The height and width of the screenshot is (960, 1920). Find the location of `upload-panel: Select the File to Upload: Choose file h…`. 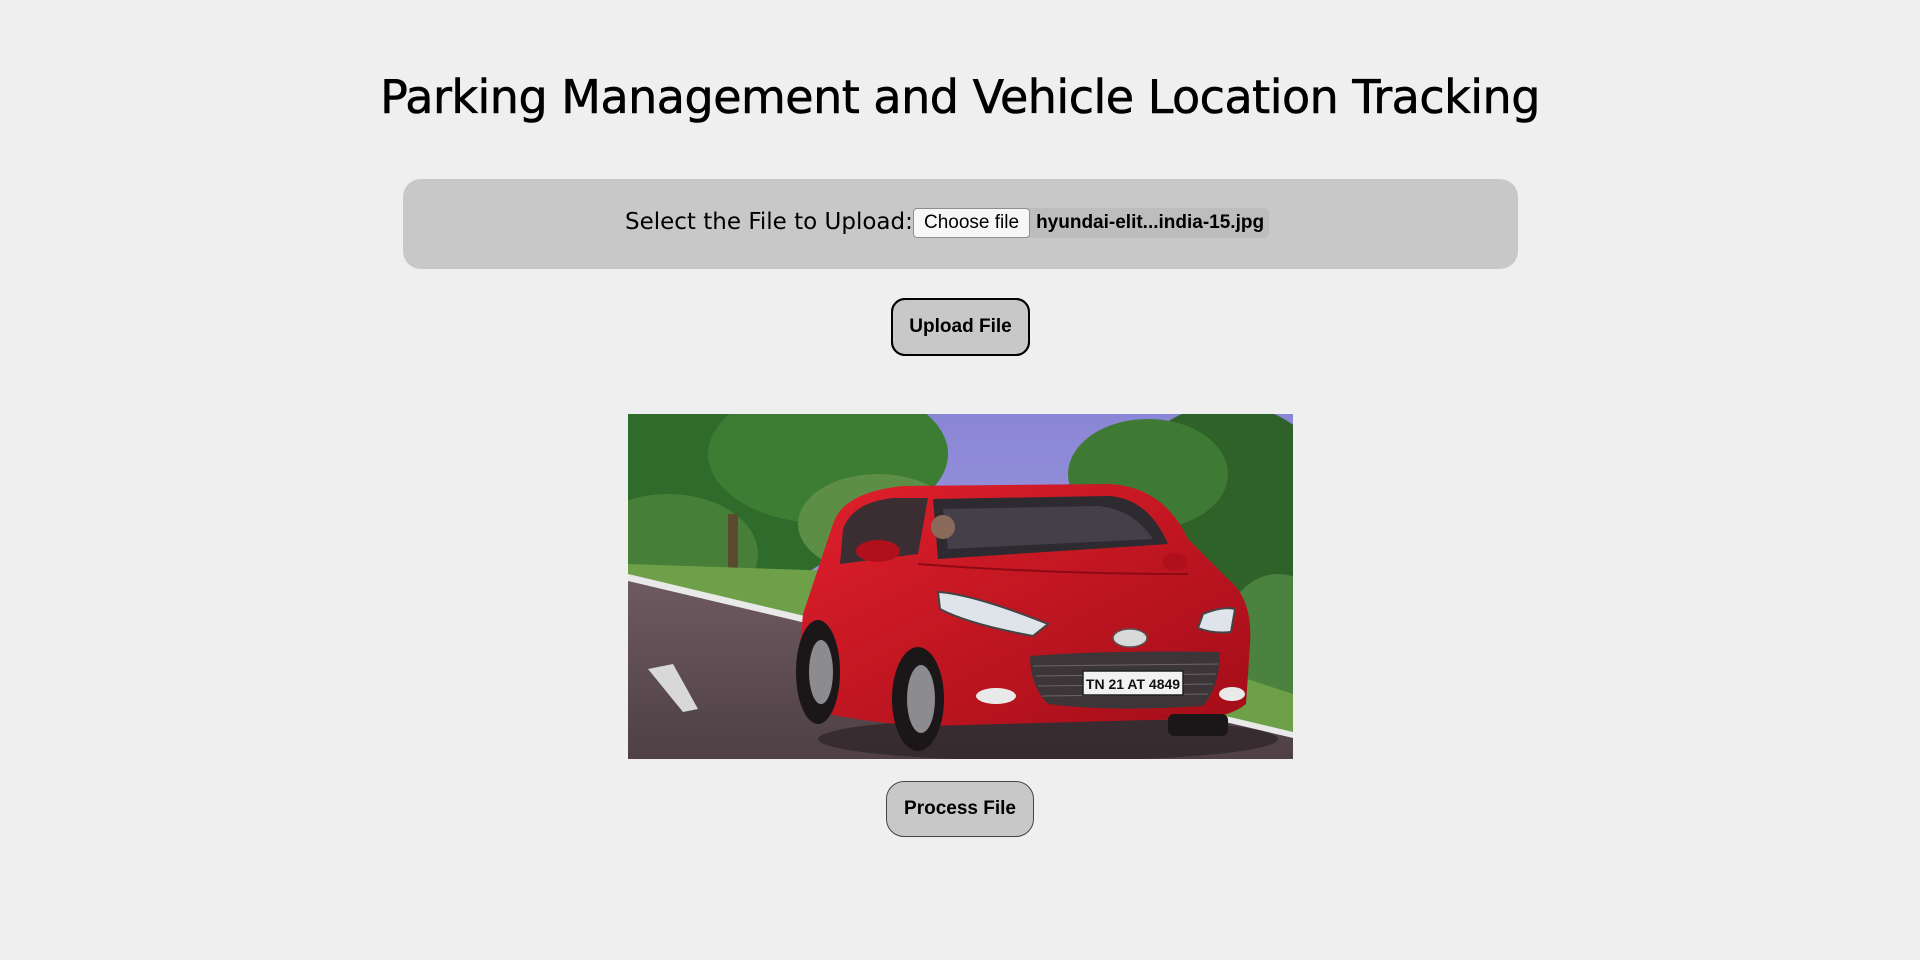

upload-panel: Select the File to Upload: Choose file h… is located at coordinates (960, 224).